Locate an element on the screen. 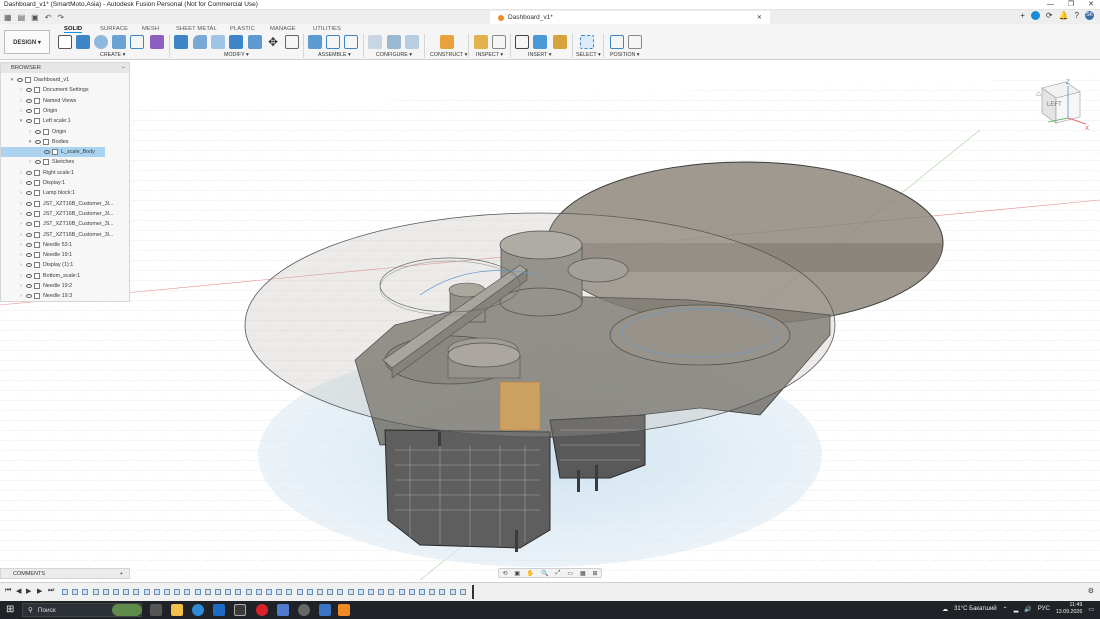  home-view-icon: ⌂ is located at coordinates (1038, 93).